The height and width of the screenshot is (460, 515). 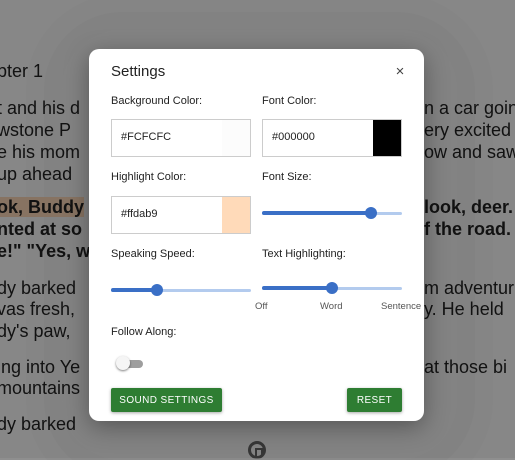 I want to click on background-color-swatch, so click(x=236, y=138).